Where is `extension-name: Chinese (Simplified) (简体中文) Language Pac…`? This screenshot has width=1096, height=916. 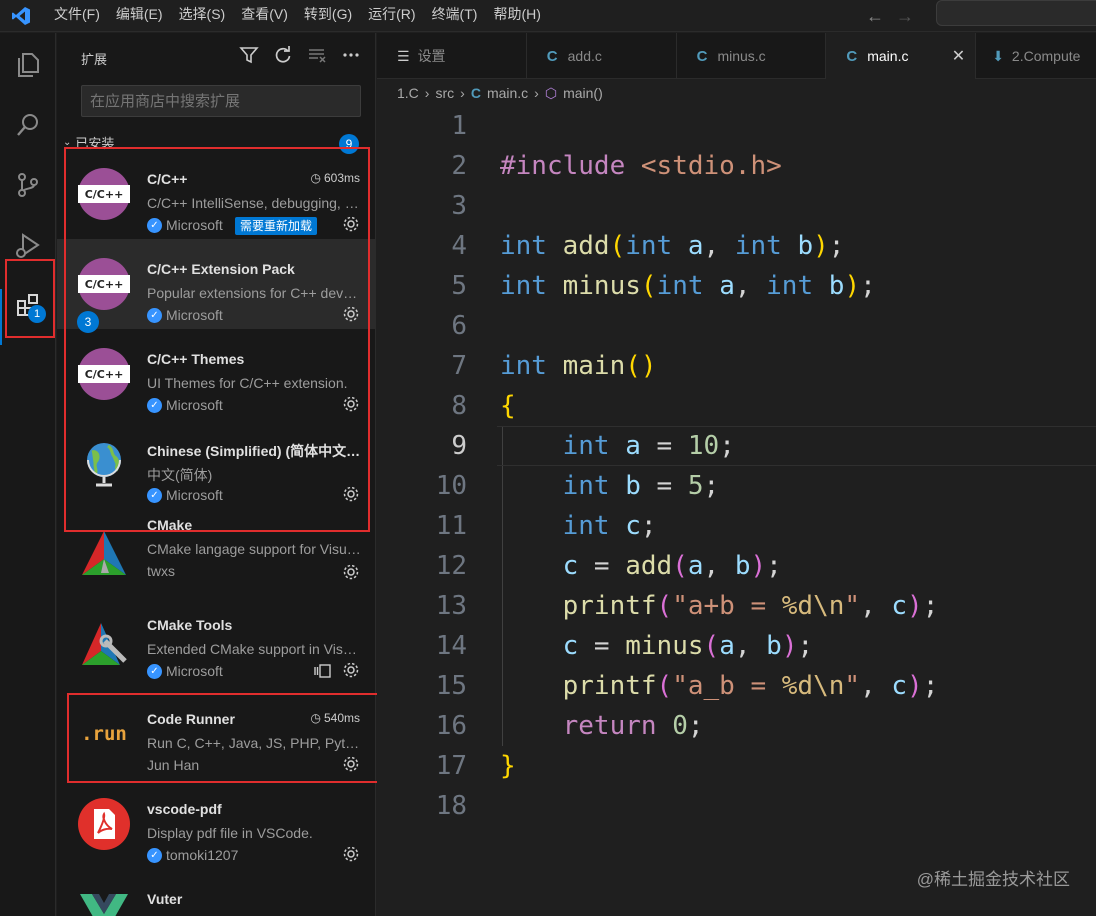
extension-name: Chinese (Simplified) (简体中文) Language Pac… is located at coordinates (254, 451).